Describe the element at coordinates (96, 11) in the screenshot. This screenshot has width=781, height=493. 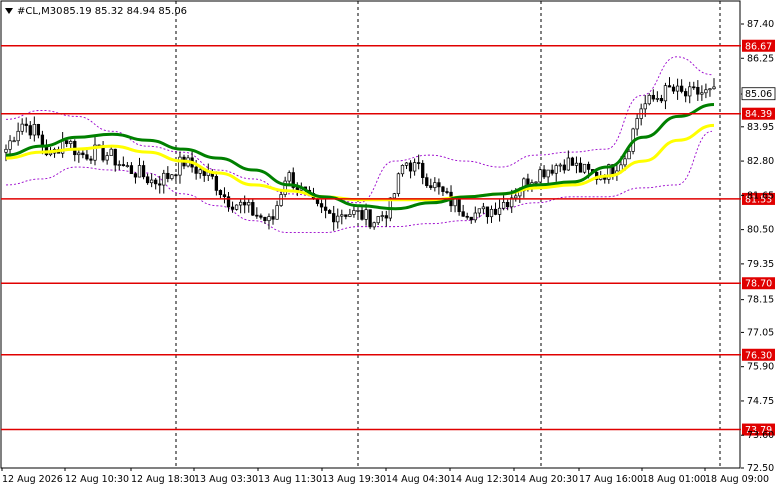
I see `chart-header: #CL,M30 85.19 85.32 84.94 85.06` at that location.